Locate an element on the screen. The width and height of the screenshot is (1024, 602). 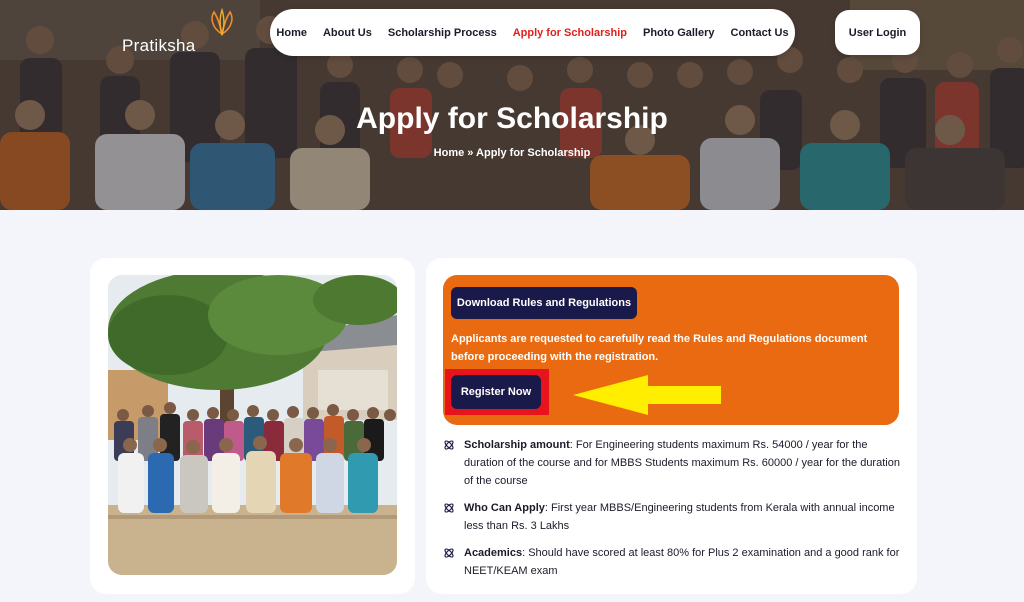
user-login-button: User Login is located at coordinates (877, 32).